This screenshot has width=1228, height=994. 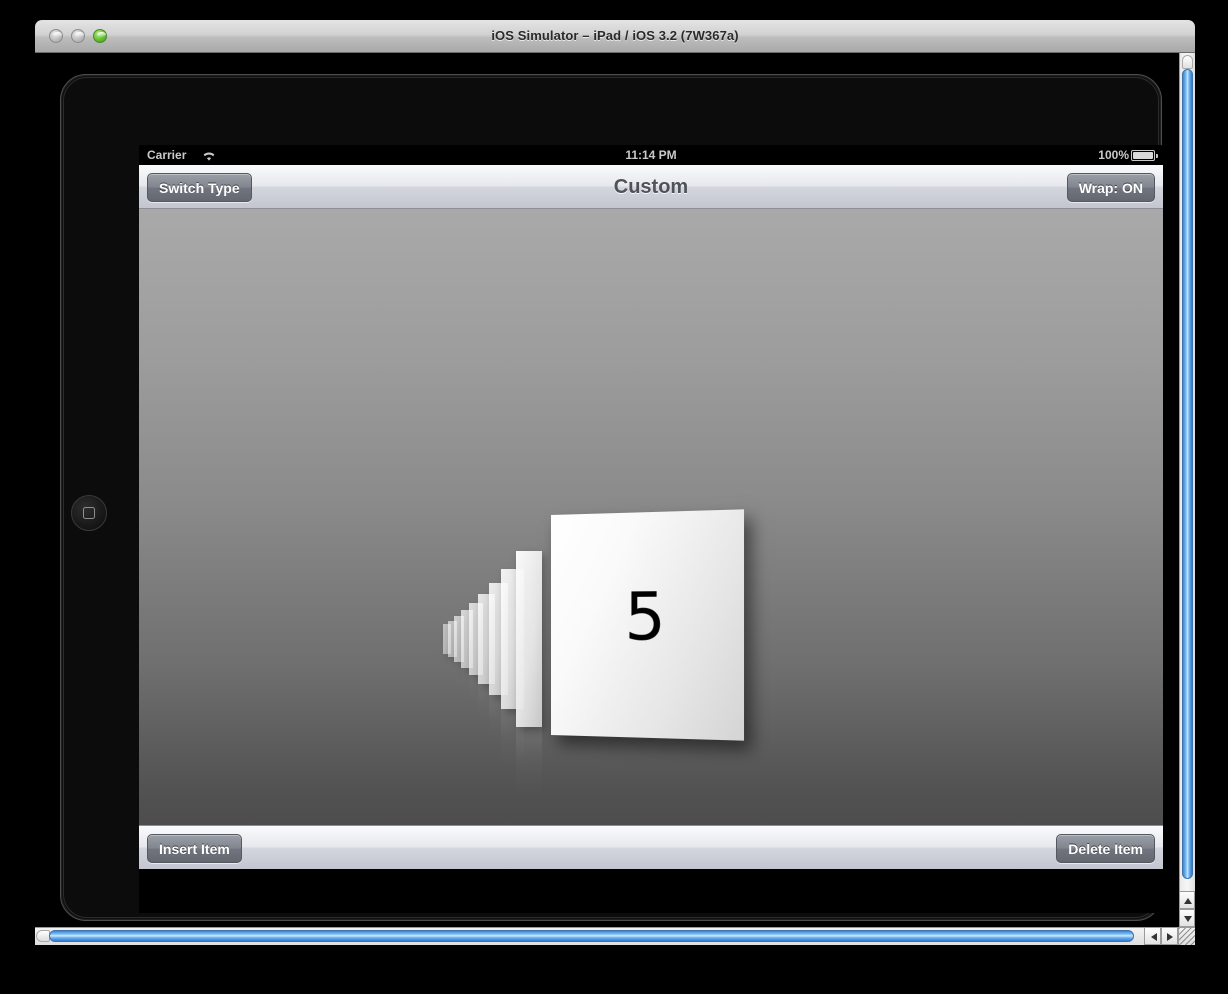 I want to click on vertical-scrollbar-cap, so click(x=1187, y=62).